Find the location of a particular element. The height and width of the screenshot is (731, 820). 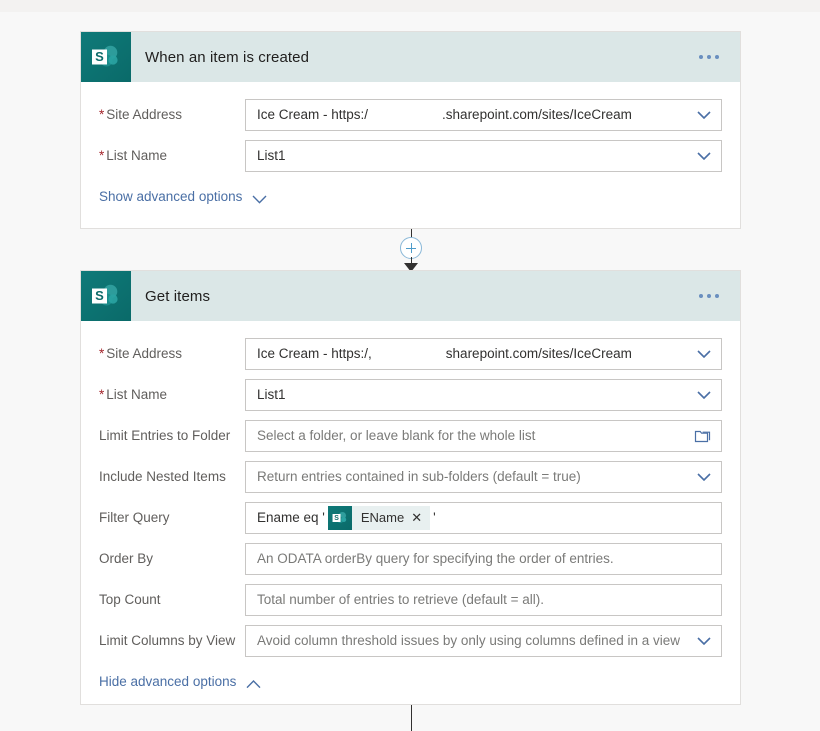

field-label-top-count: Top Count is located at coordinates (130, 599).